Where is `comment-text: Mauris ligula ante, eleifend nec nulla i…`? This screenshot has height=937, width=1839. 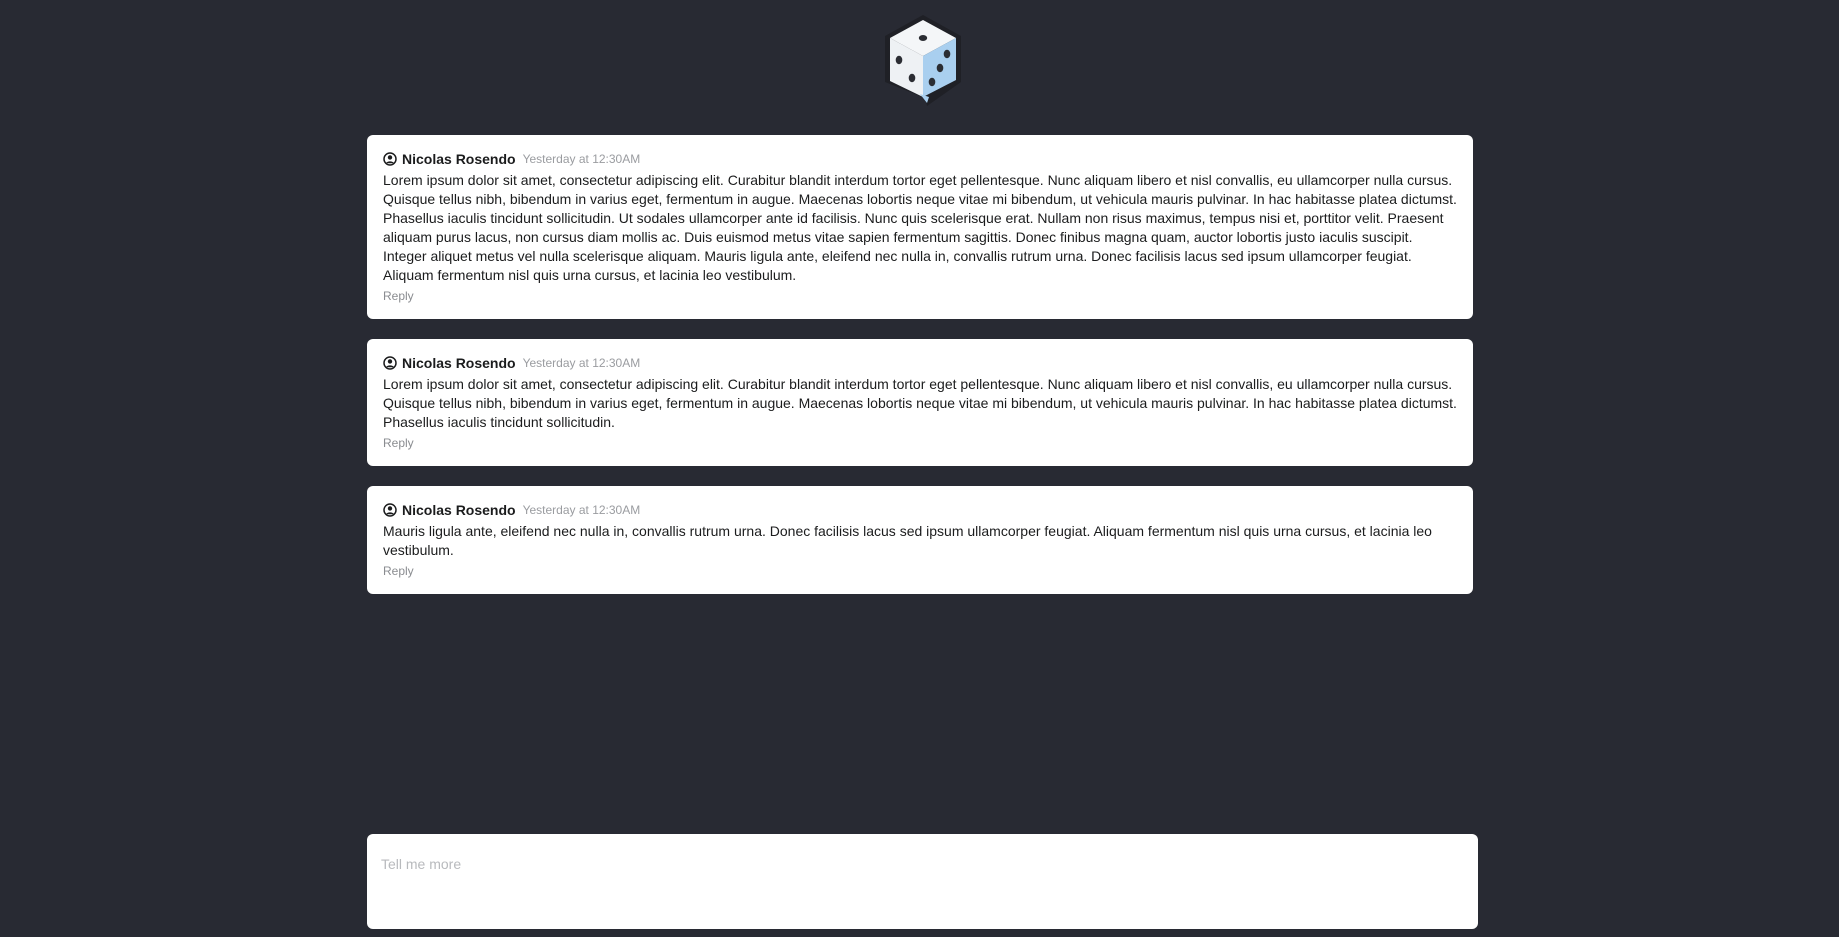
comment-text: Mauris ligula ante, eleifend nec nulla i… is located at coordinates (907, 540).